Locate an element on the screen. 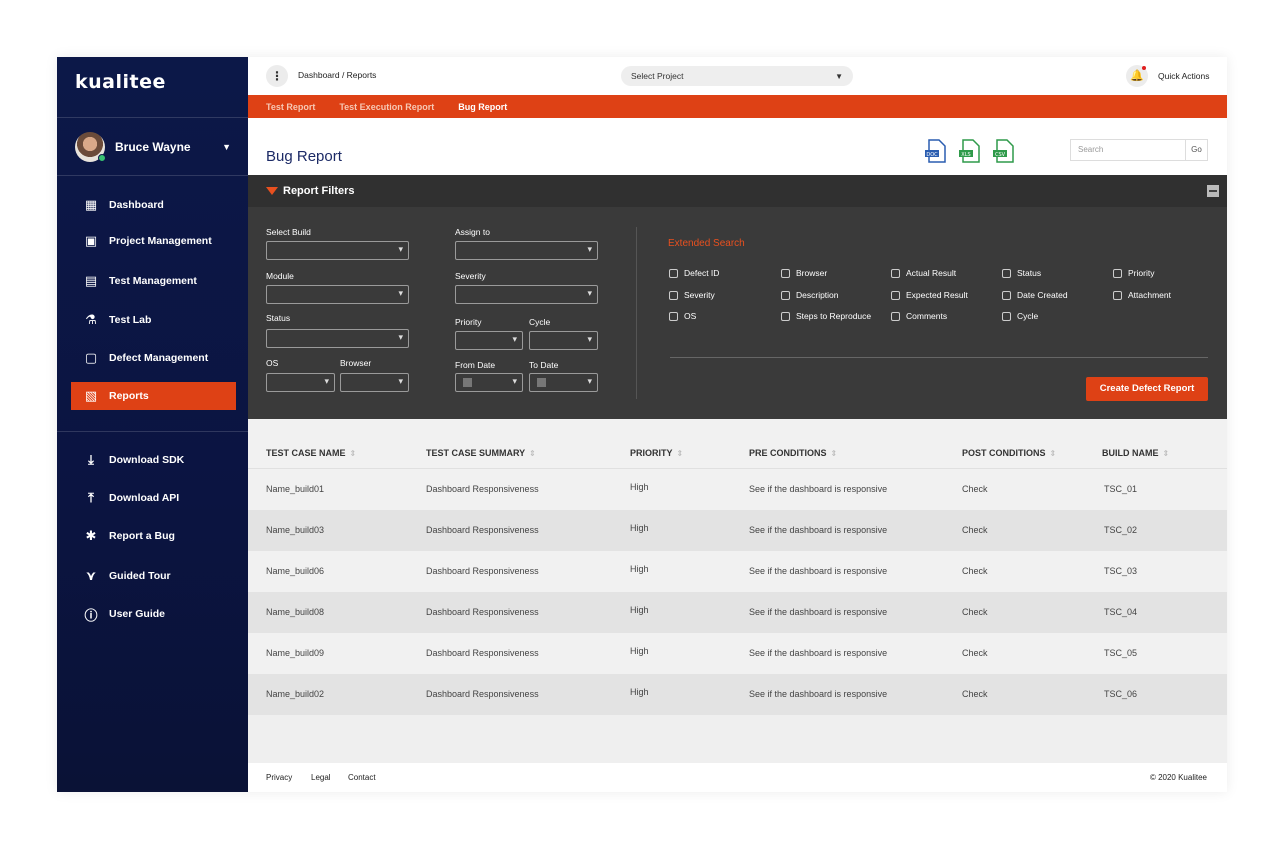 This screenshot has width=1285, height=849. checkbox-priority: Priority is located at coordinates (1133, 273).